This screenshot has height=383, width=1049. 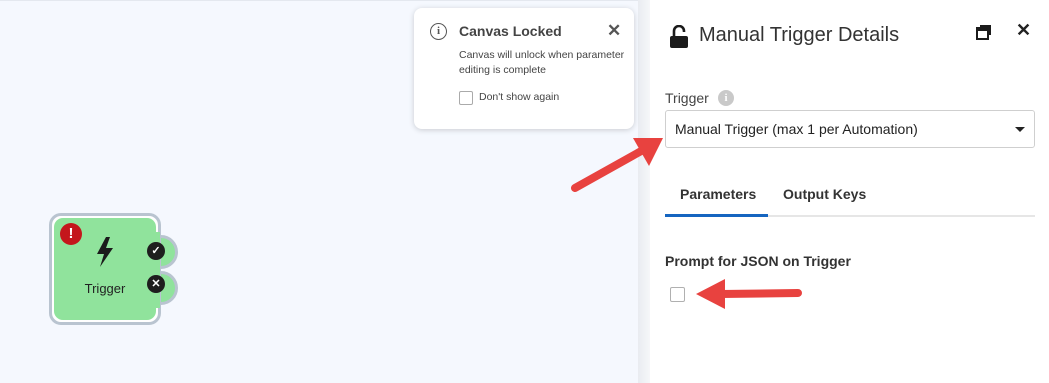 I want to click on active-tab-indicator, so click(x=716, y=215).